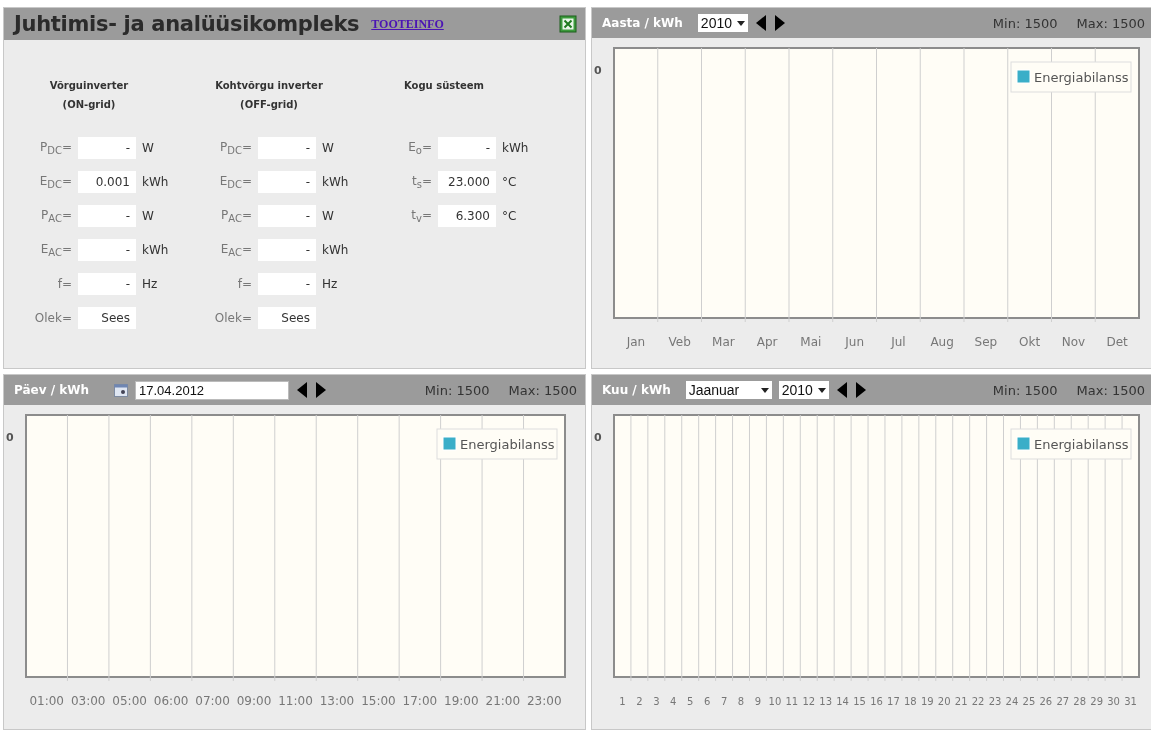 The height and width of the screenshot is (730, 1151). What do you see at coordinates (420, 701) in the screenshot?
I see `x-axis-label: 17:00` at bounding box center [420, 701].